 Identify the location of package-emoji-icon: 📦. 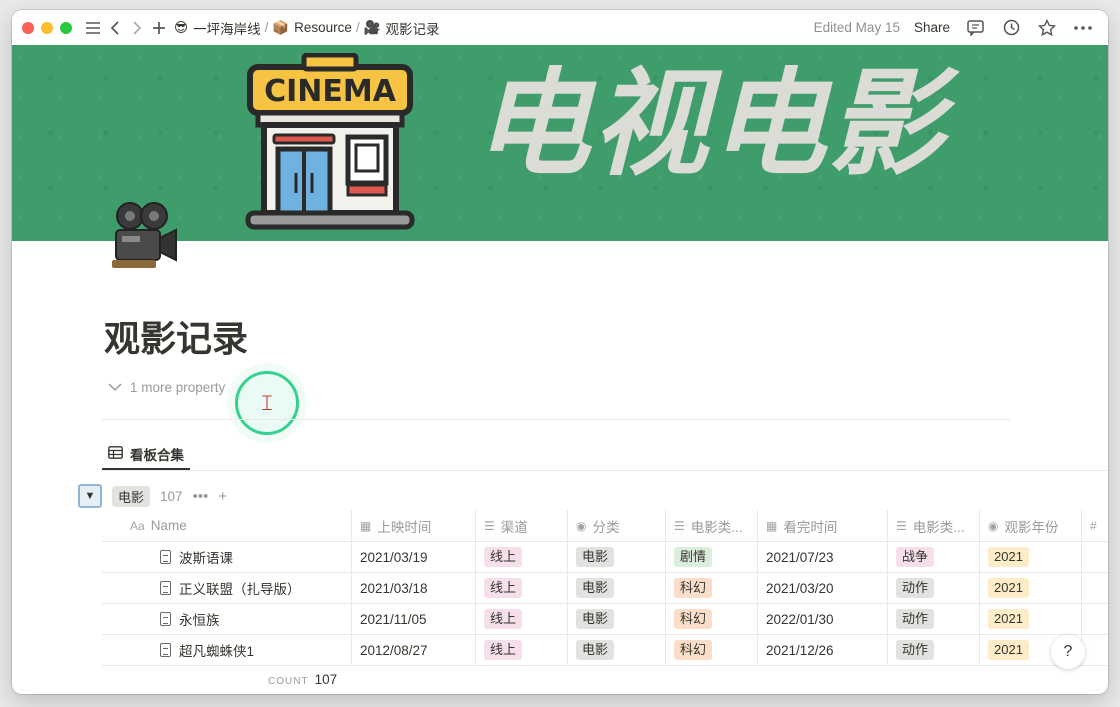
(281, 27).